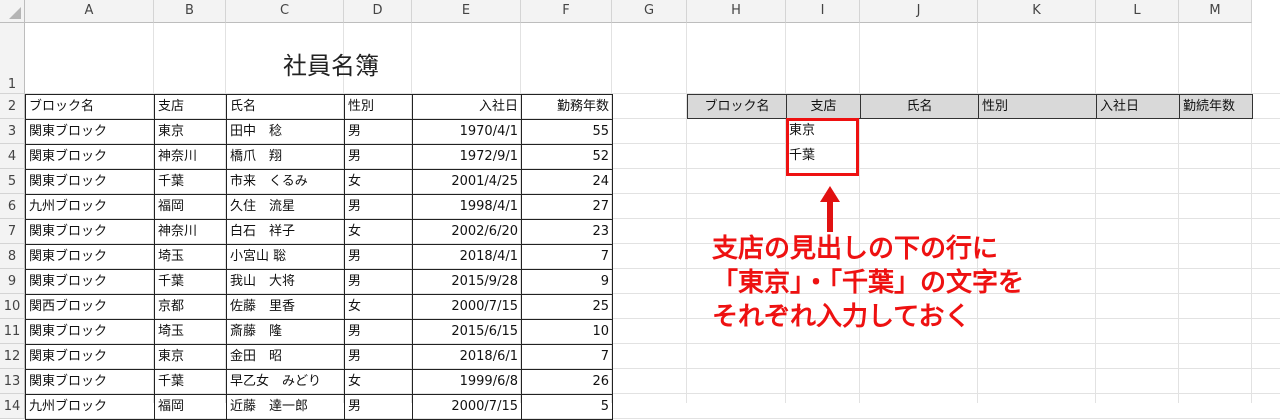 This screenshot has height=420, width=1280. What do you see at coordinates (285, 357) in the screenshot?
I see `table-cell: 金田 昭` at bounding box center [285, 357].